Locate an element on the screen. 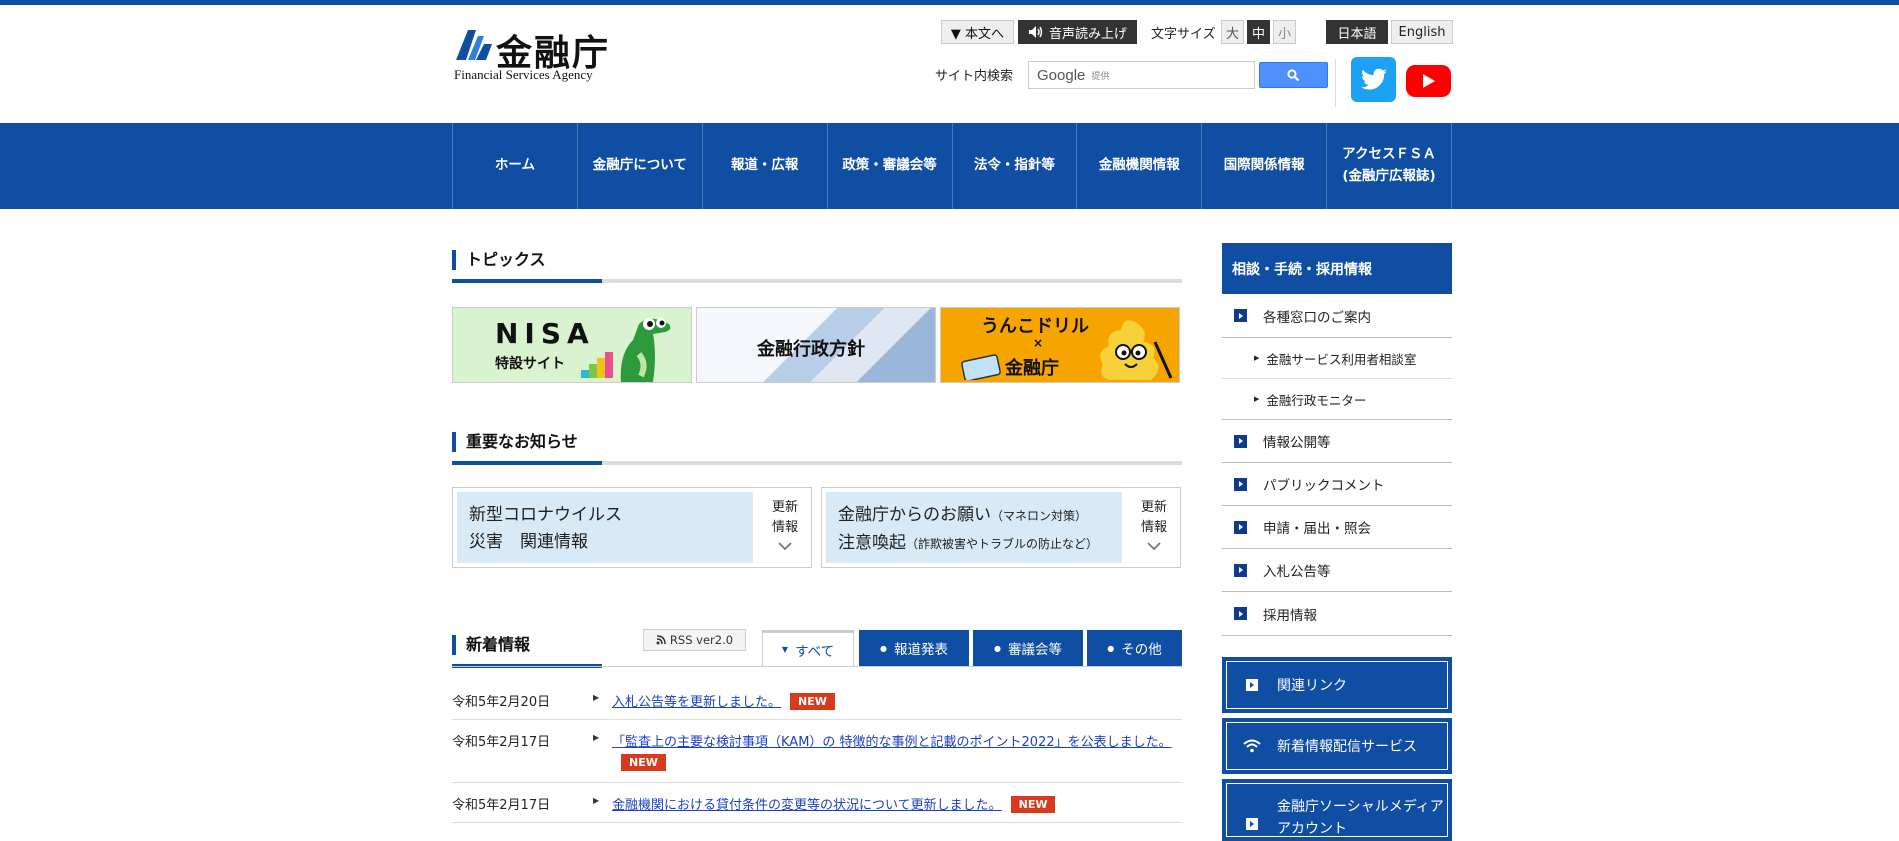 The width and height of the screenshot is (1899, 841). fsa-logo-icon is located at coordinates (474, 45).